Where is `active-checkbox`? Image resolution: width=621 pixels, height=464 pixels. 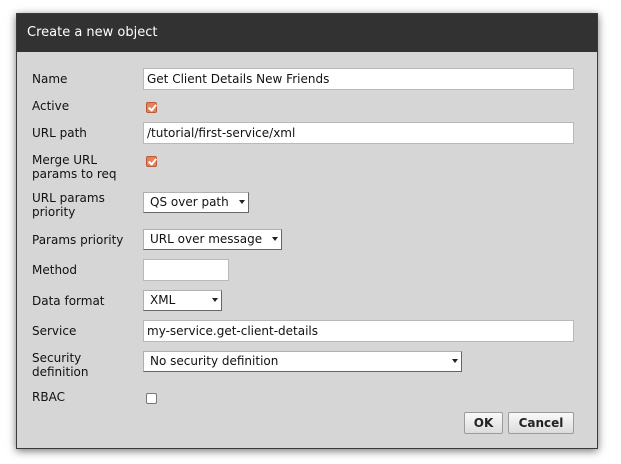
active-checkbox is located at coordinates (151, 107).